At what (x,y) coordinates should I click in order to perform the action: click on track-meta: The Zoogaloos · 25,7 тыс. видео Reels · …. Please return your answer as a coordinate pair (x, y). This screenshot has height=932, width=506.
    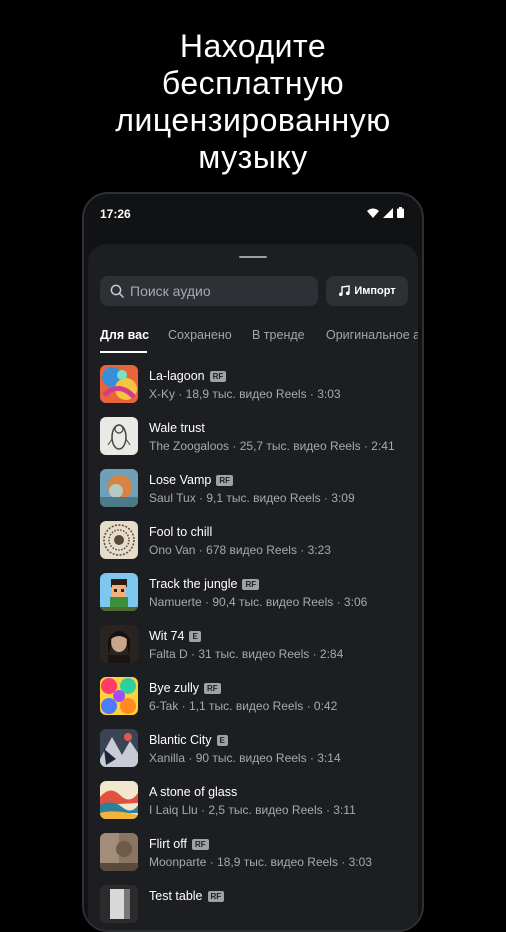
    Looking at the image, I should click on (272, 446).